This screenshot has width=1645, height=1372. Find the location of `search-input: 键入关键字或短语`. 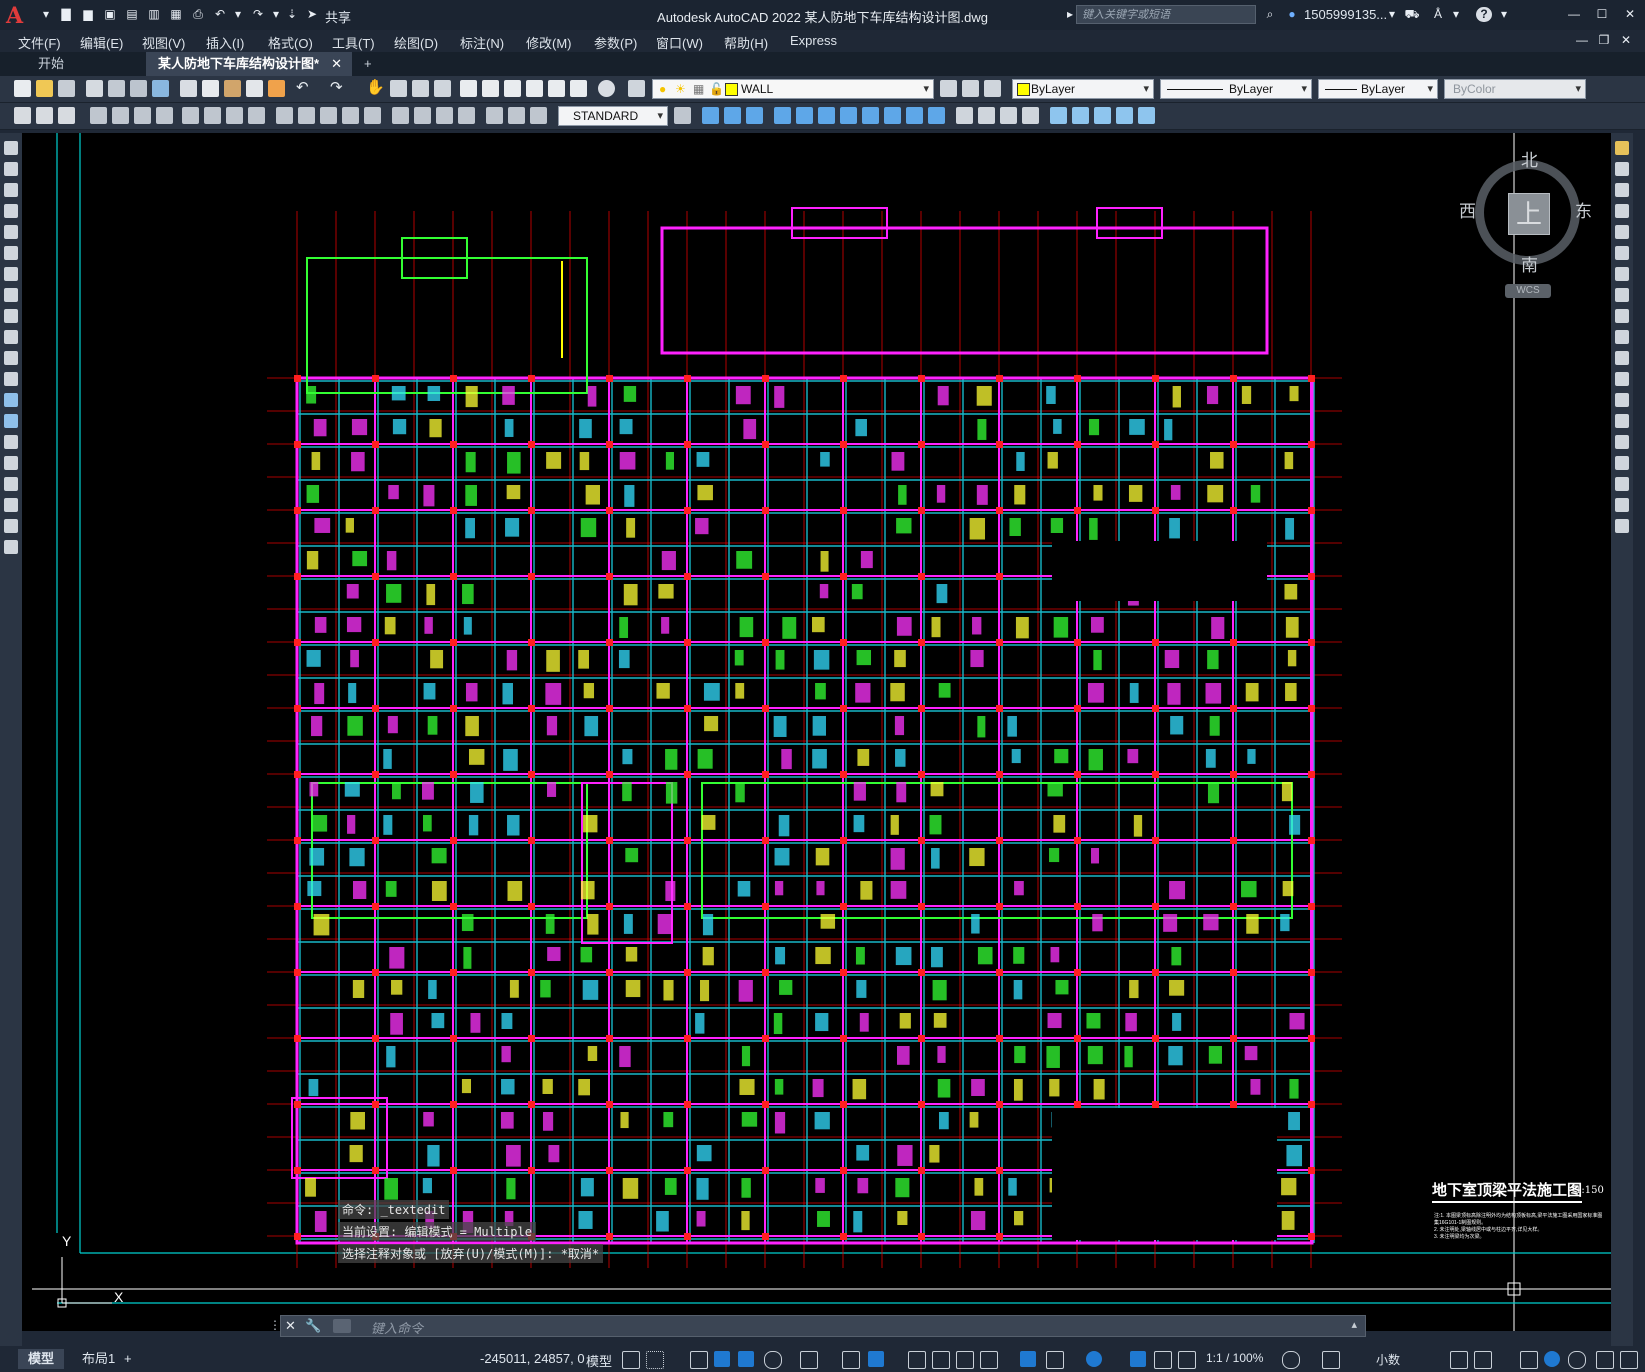

search-input: 键入关键字或短语 is located at coordinates (1166, 14).